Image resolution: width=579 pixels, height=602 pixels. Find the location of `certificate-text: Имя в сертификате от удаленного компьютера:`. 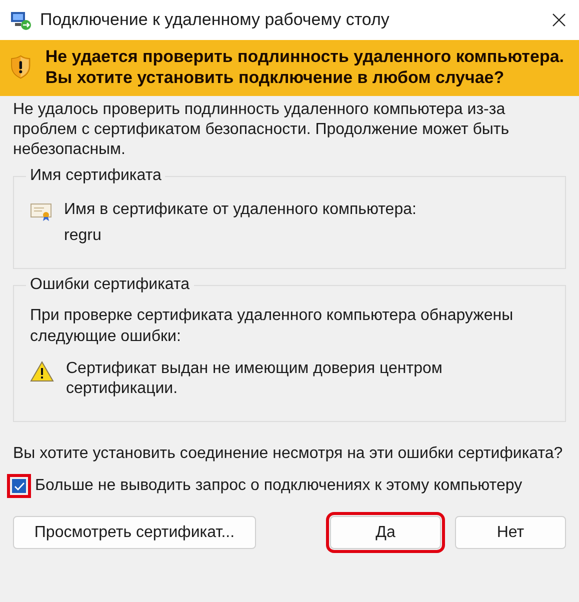

certificate-text: Имя в сертификате от удаленного компьютера: is located at coordinates (240, 210).